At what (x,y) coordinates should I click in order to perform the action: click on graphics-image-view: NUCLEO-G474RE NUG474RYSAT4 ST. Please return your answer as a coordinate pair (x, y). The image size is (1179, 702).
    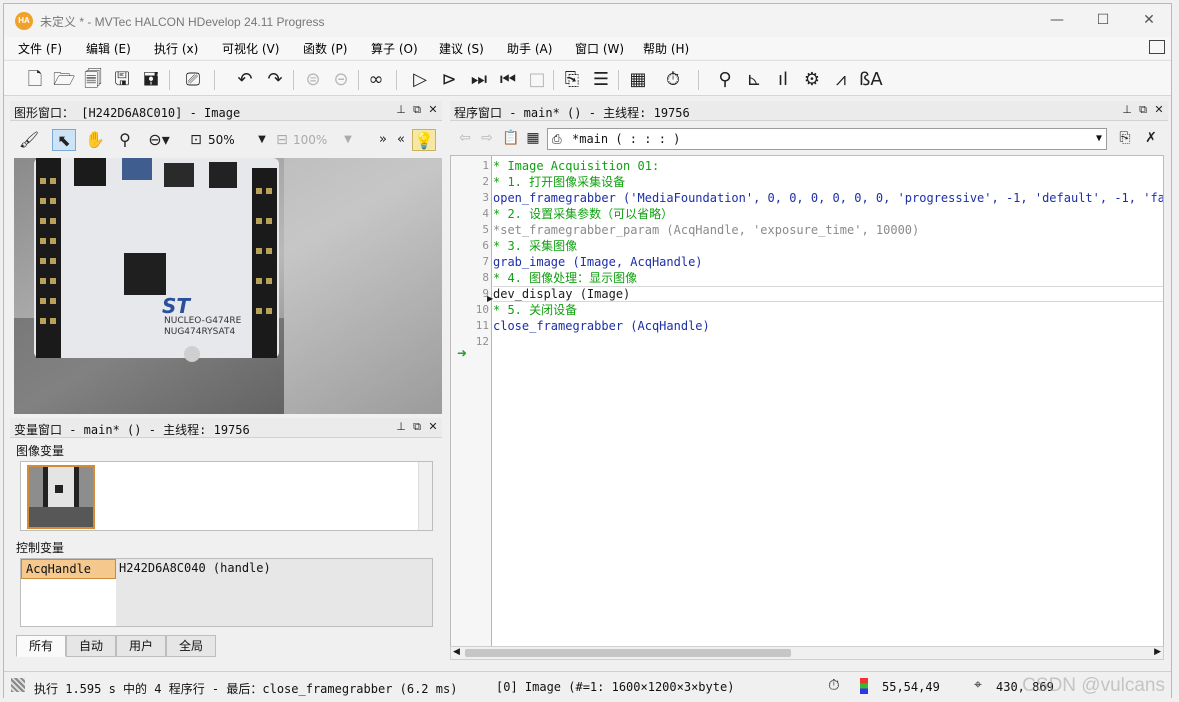
    Looking at the image, I should click on (228, 286).